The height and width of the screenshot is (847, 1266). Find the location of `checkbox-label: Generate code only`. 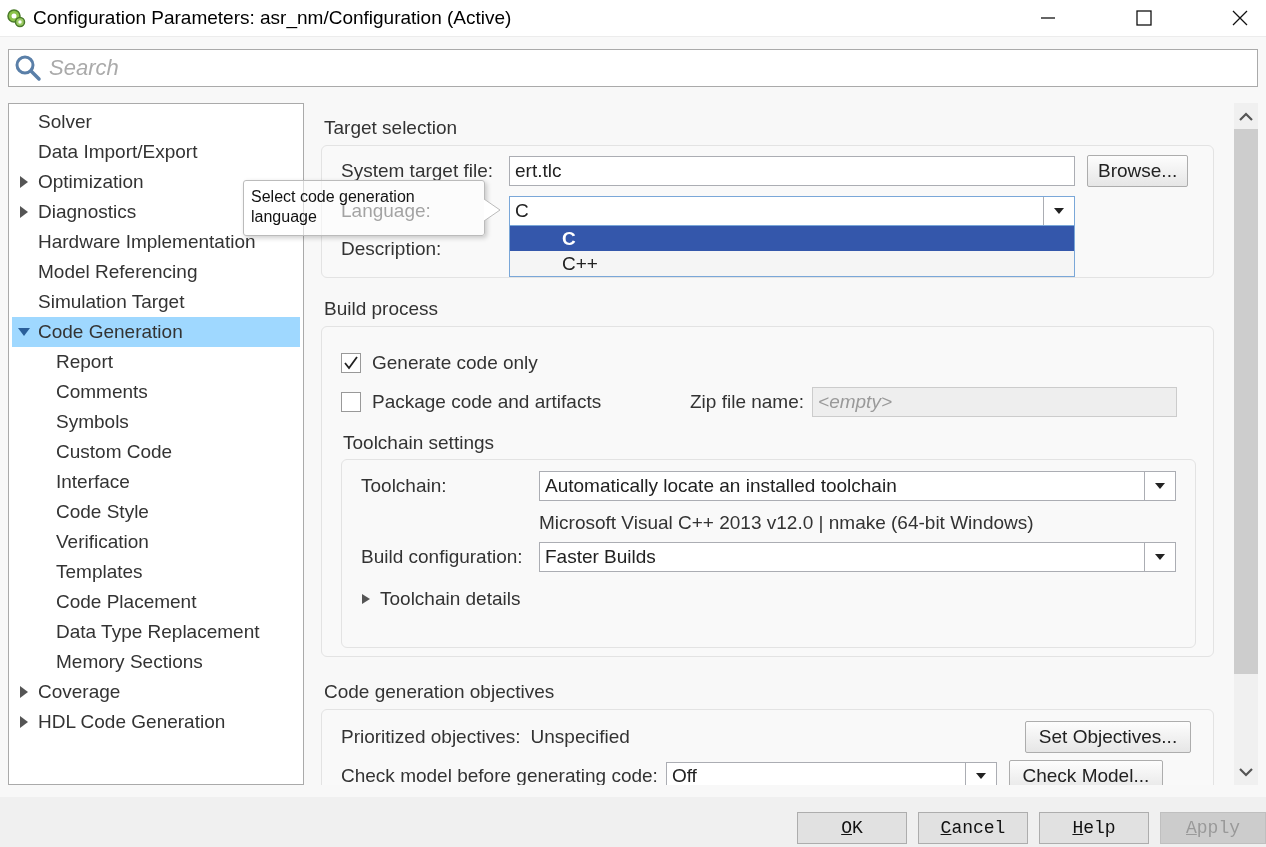

checkbox-label: Generate code only is located at coordinates (455, 362).